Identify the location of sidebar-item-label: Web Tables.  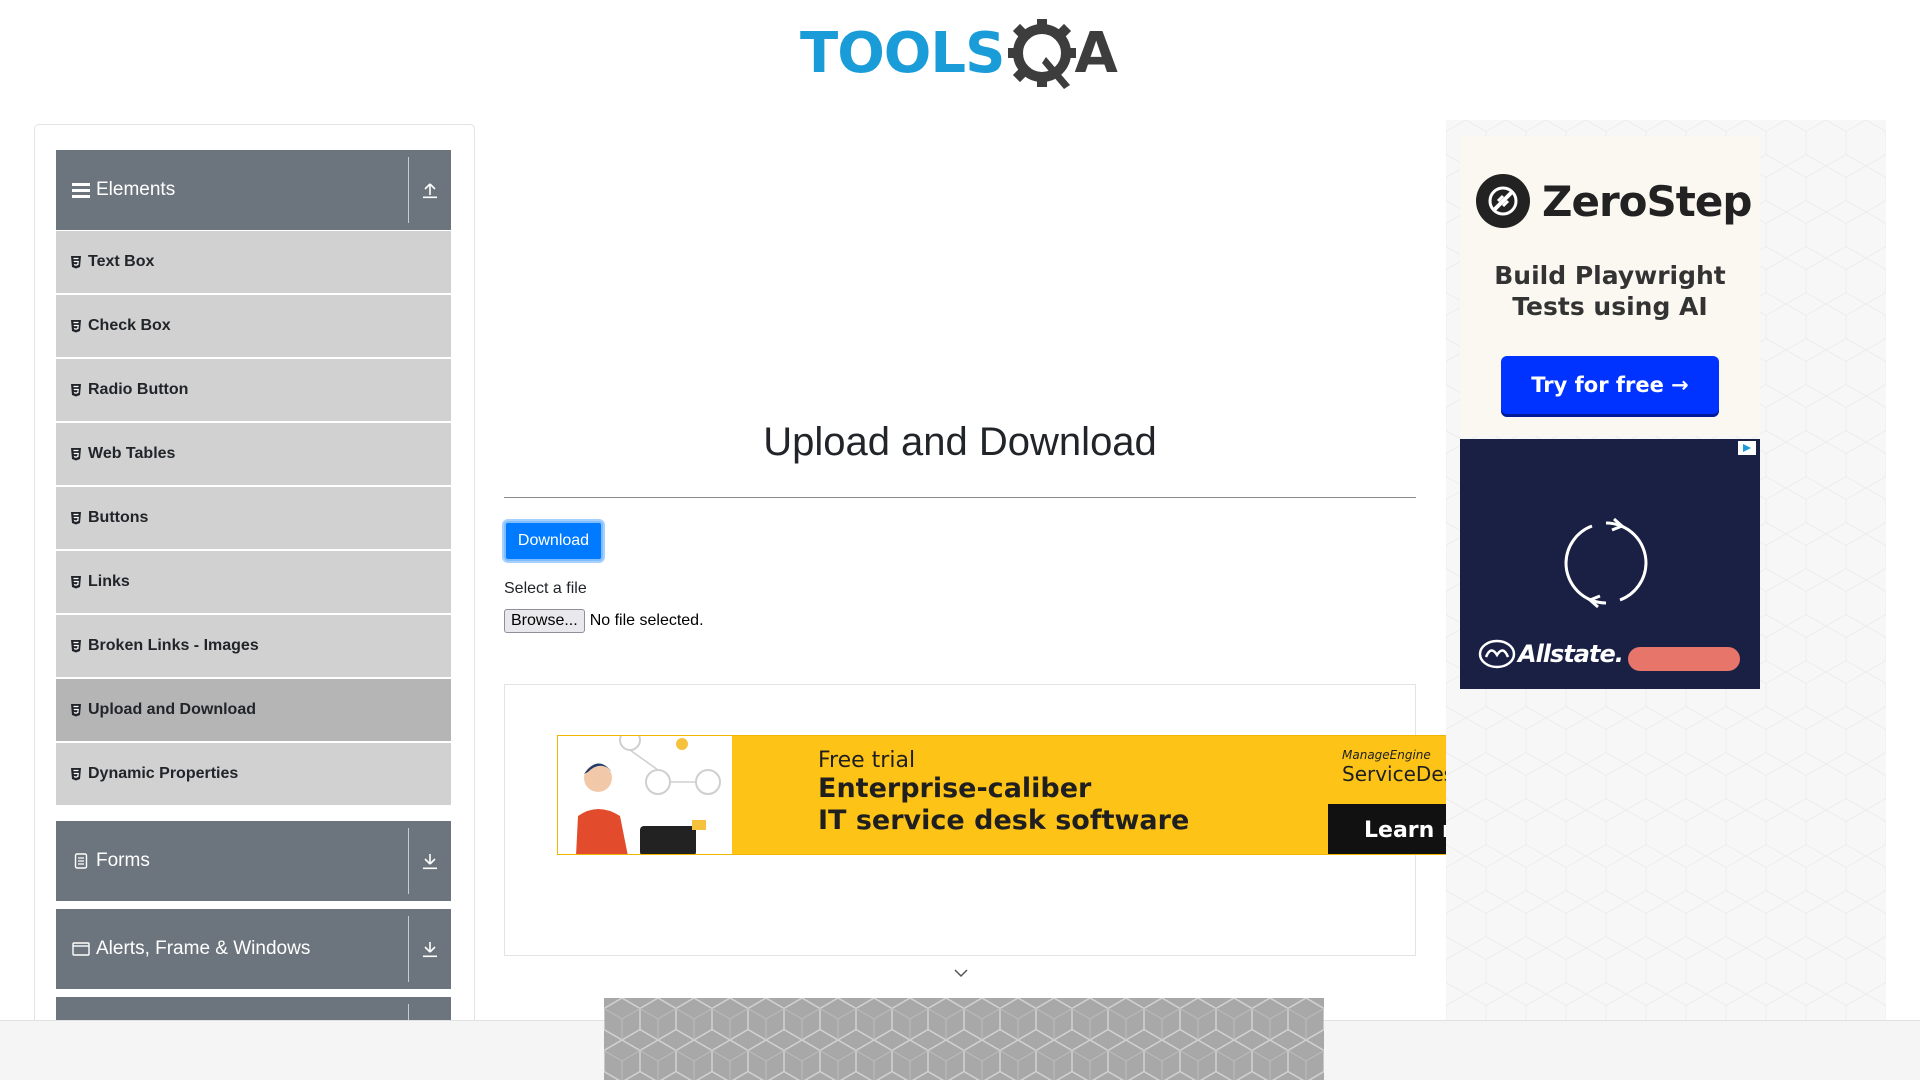
(132, 453).